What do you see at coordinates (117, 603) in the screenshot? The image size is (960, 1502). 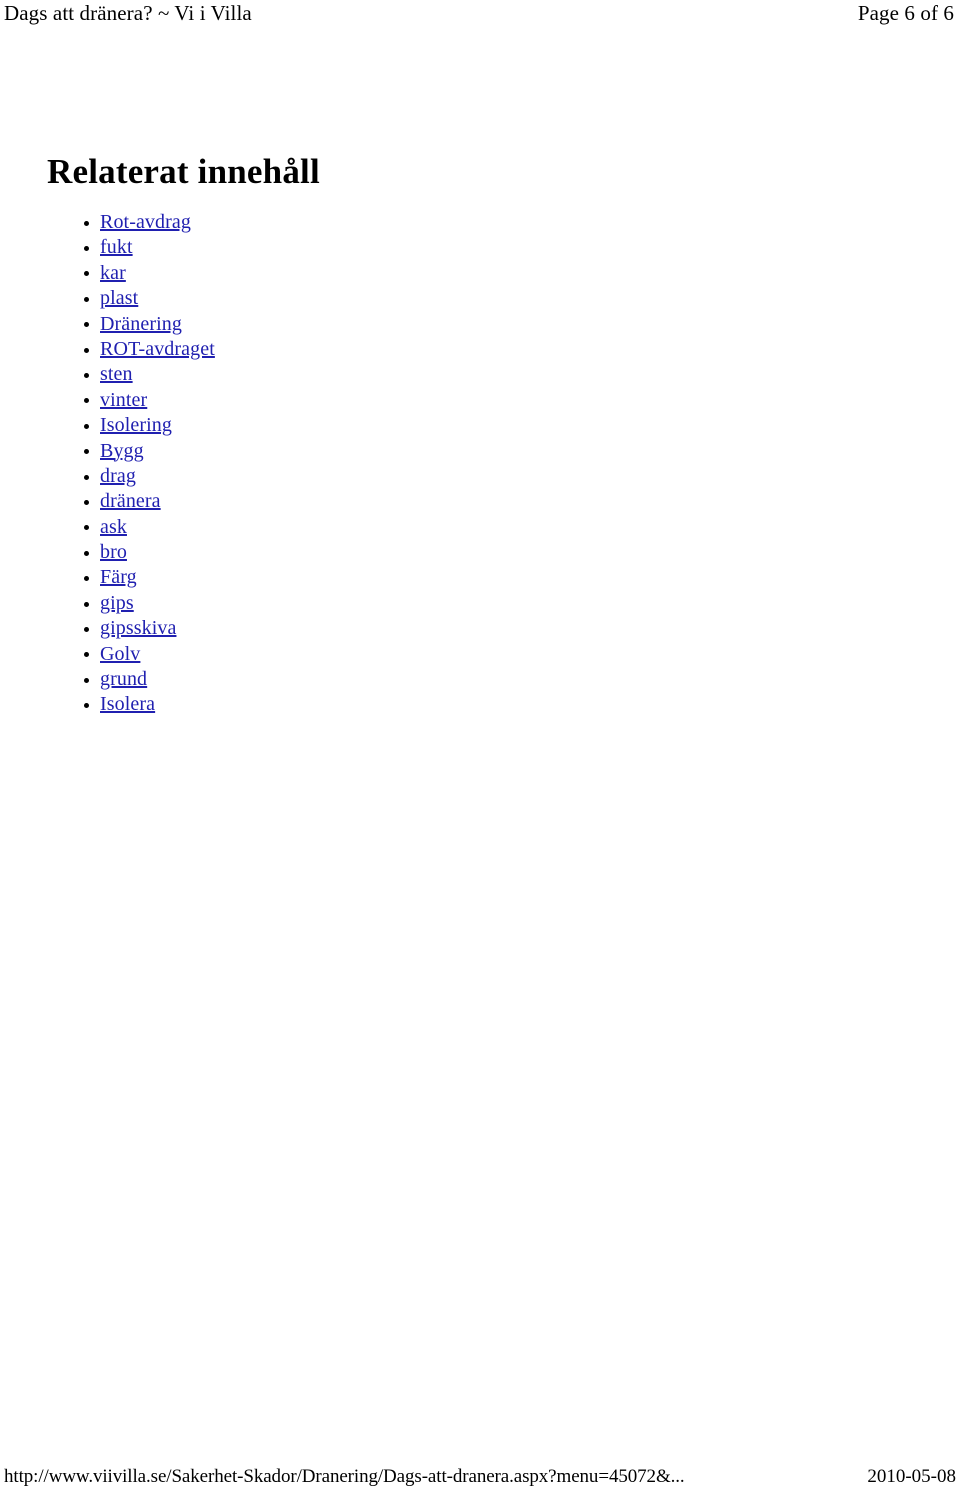 I see `related-link: gips` at bounding box center [117, 603].